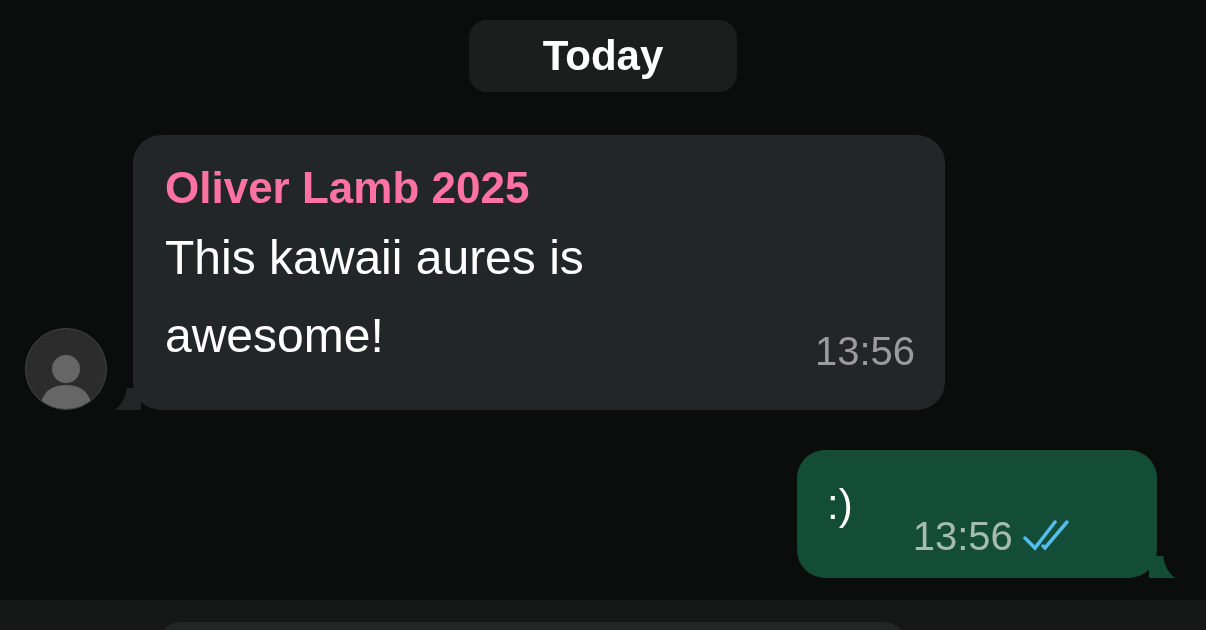 The width and height of the screenshot is (1206, 630). What do you see at coordinates (348, 188) in the screenshot?
I see `sender-name: Oliver Lamb 2025` at bounding box center [348, 188].